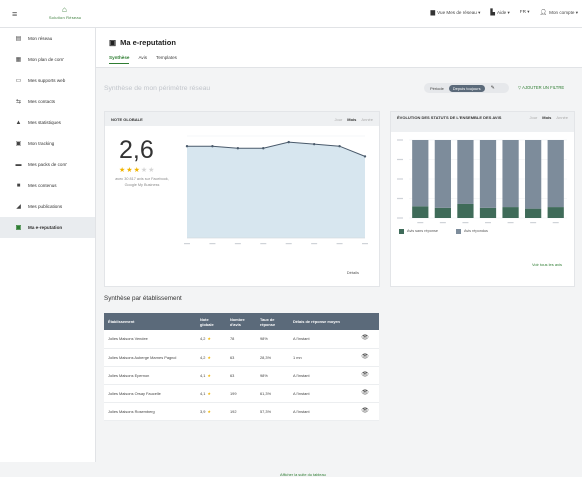 The width and height of the screenshot is (582, 477). Describe the element at coordinates (303, 474) in the screenshot. I see `show-more-link: Afficher la suite du tableau` at that location.